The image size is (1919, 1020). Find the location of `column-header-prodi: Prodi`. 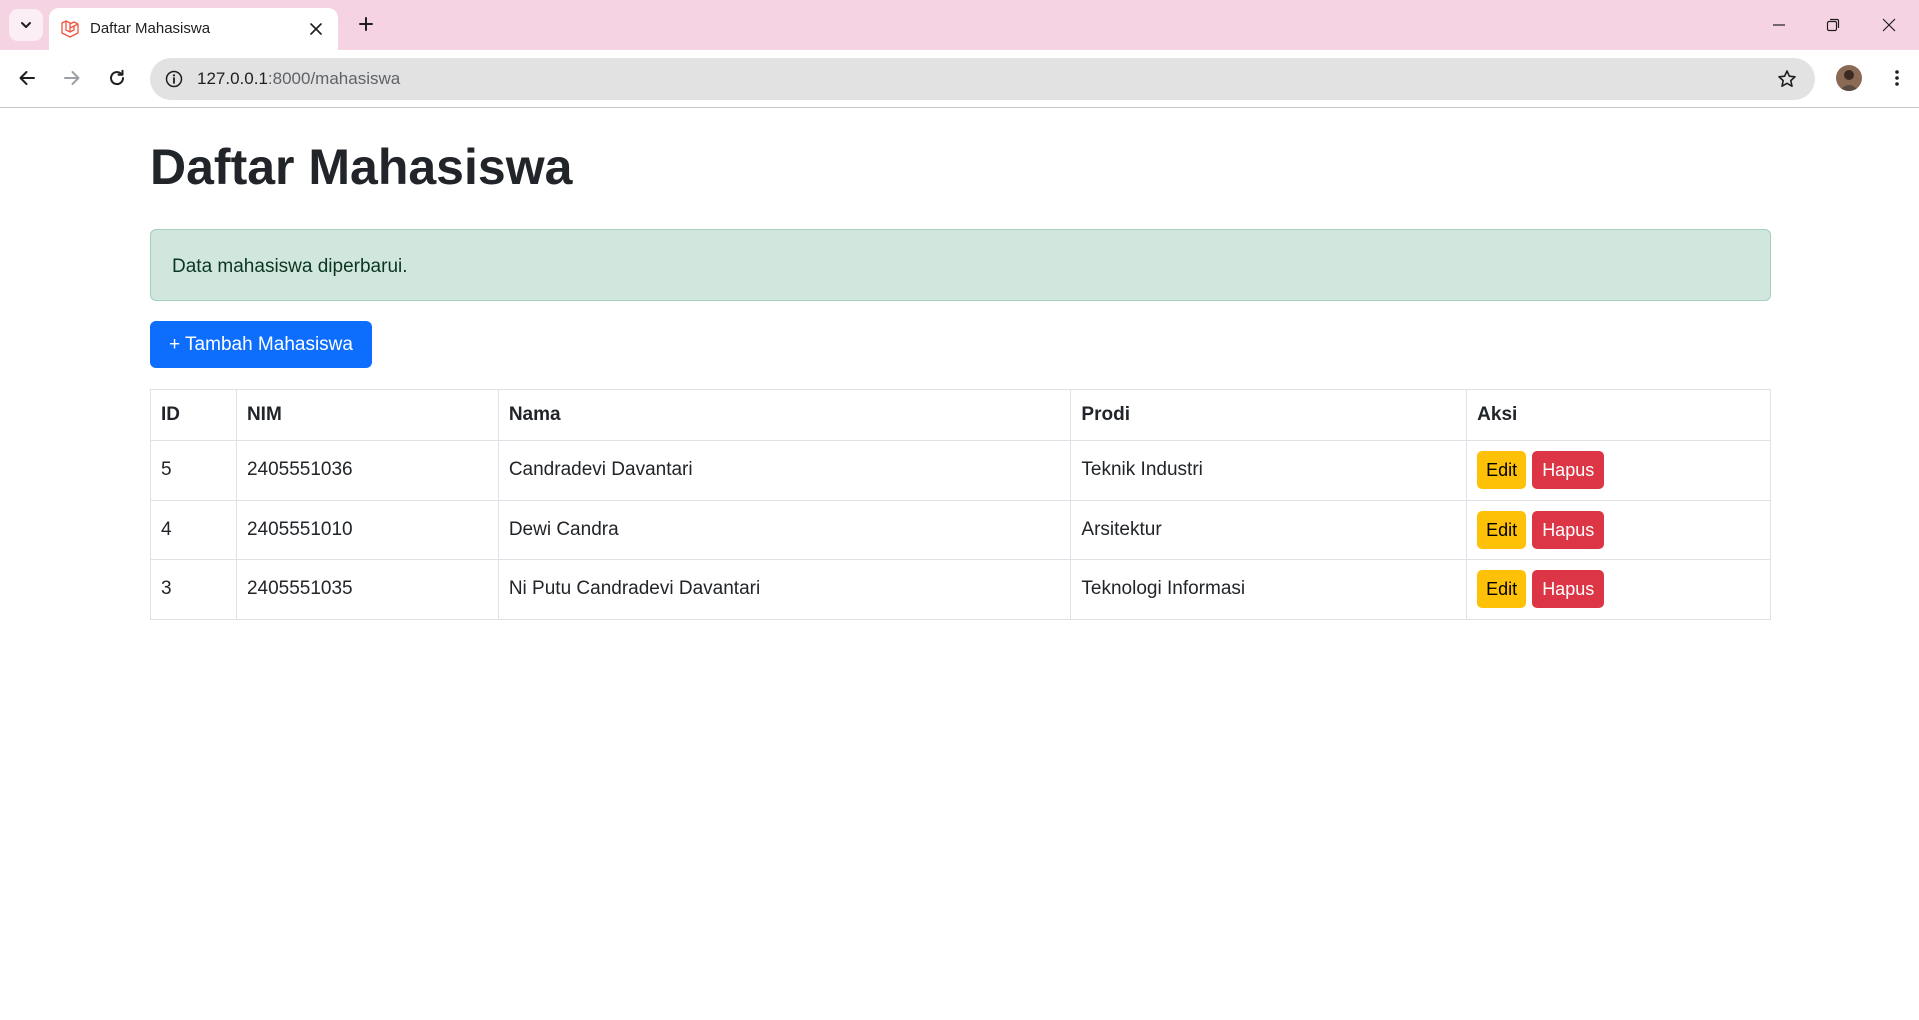

column-header-prodi: Prodi is located at coordinates (1269, 415).